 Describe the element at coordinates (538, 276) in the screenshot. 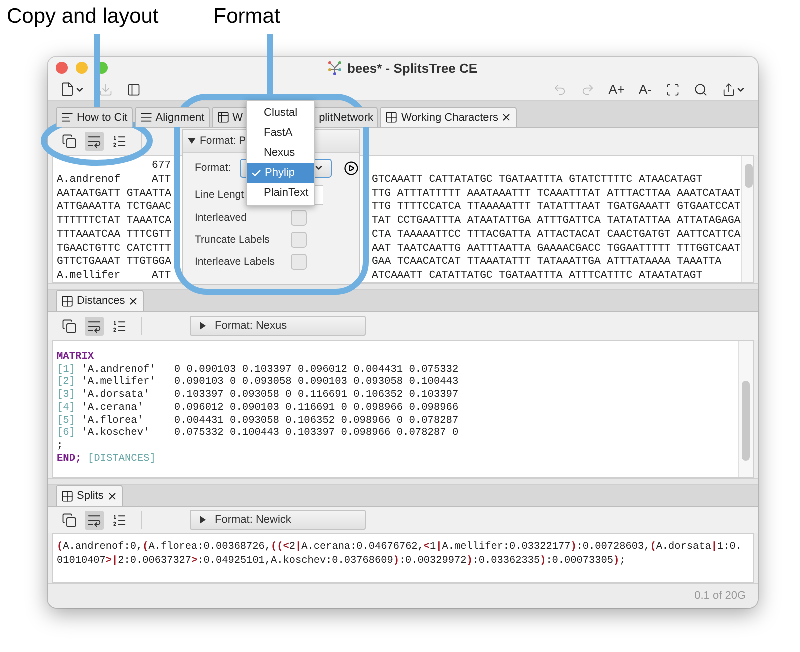

I see `sequence-text: ATCAAATT CATATTATGC TGATAATTTA ATTTCATTTC ATAATATAGT` at that location.